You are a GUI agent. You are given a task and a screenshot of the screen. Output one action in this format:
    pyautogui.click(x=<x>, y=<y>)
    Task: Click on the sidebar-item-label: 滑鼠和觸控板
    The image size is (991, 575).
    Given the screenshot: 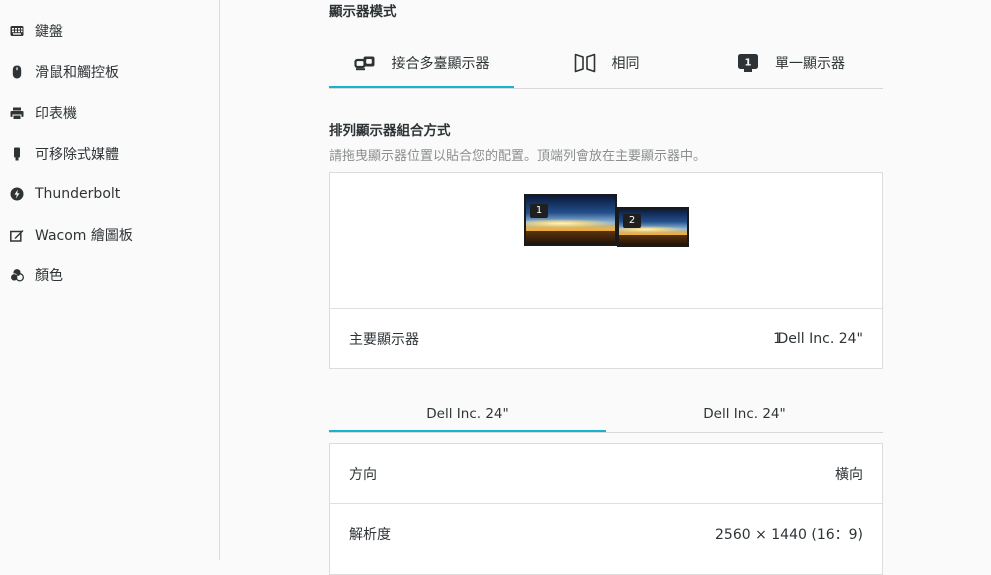 What is the action you would take?
    pyautogui.click(x=77, y=73)
    